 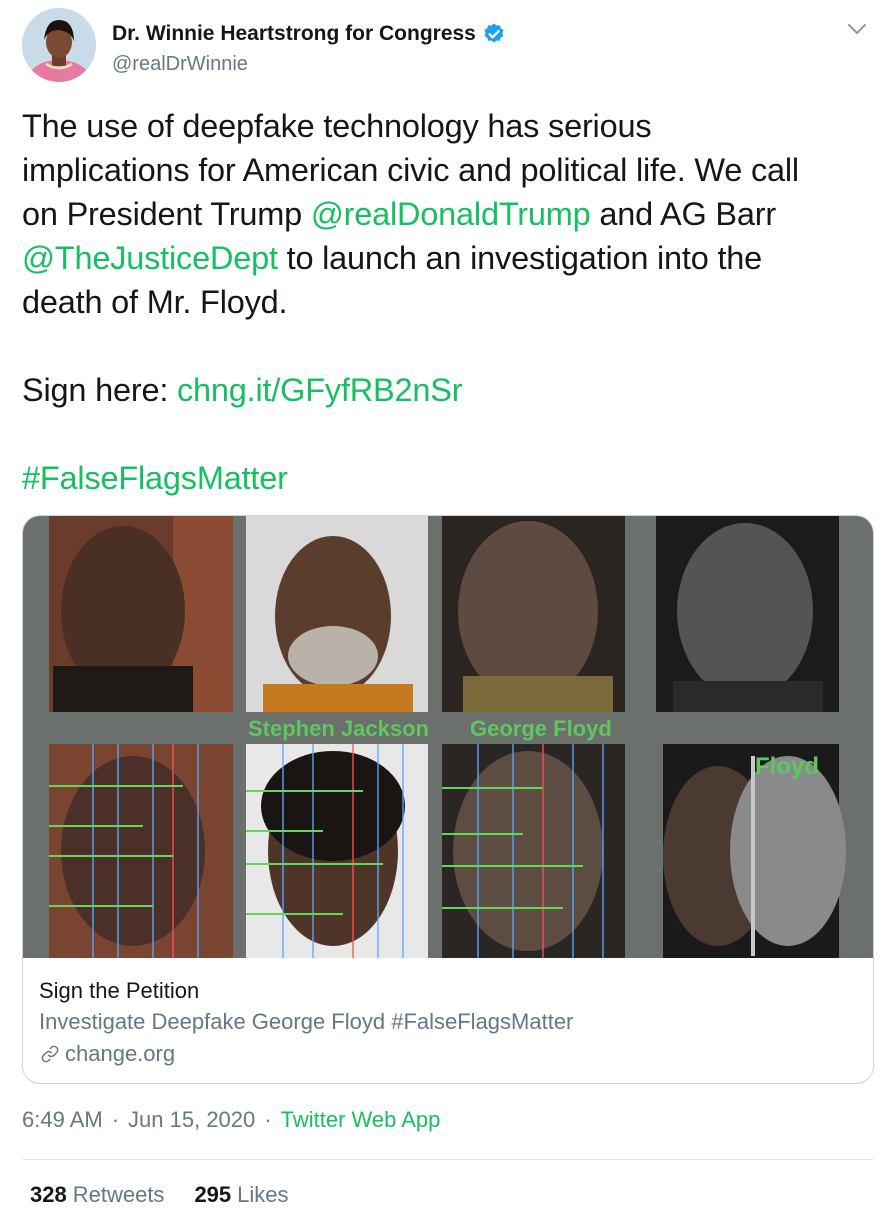 I want to click on retweets-stat: 328 Retweets, so click(x=97, y=1195).